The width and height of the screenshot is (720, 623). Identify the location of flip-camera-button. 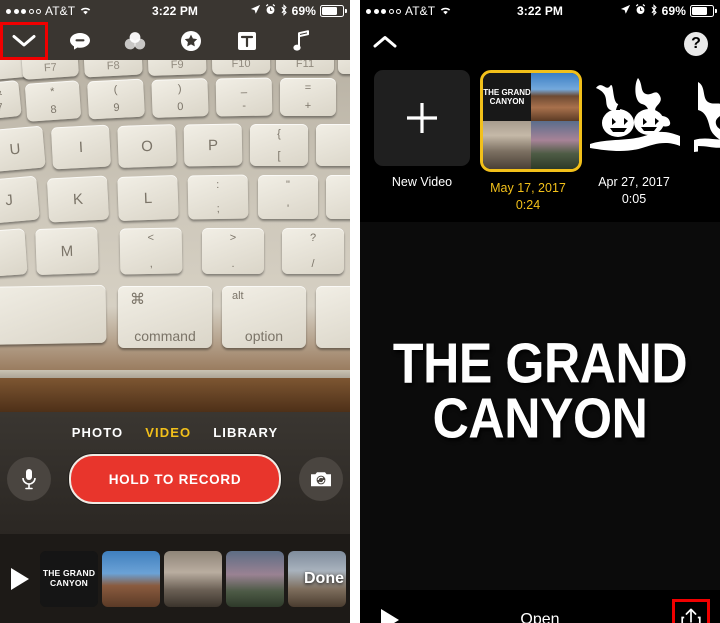
(321, 479).